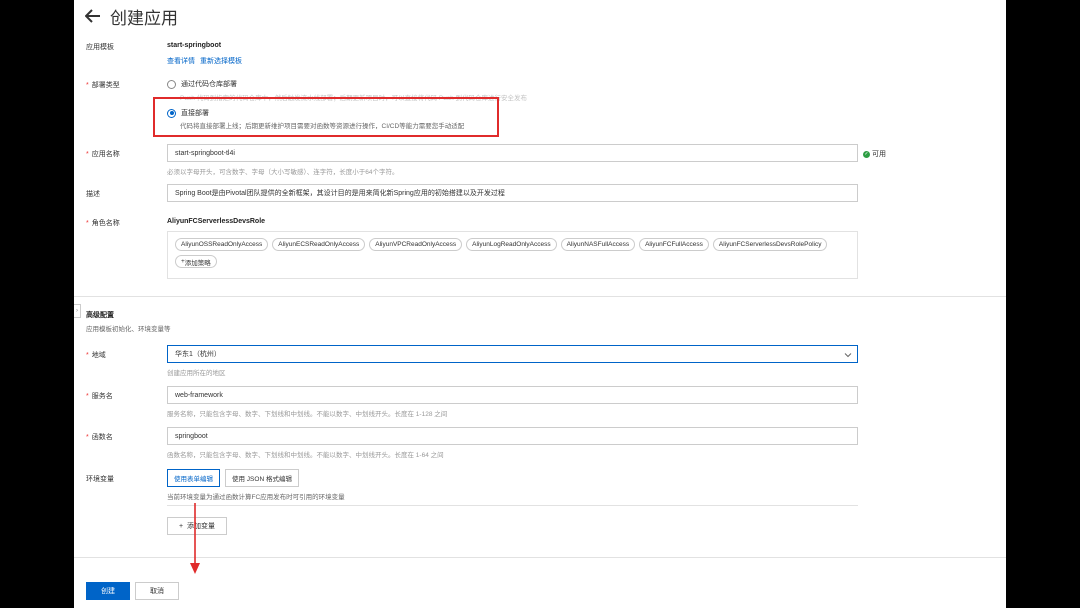 This screenshot has height=608, width=1080. Describe the element at coordinates (512, 436) in the screenshot. I see `function-input: springboot` at that location.